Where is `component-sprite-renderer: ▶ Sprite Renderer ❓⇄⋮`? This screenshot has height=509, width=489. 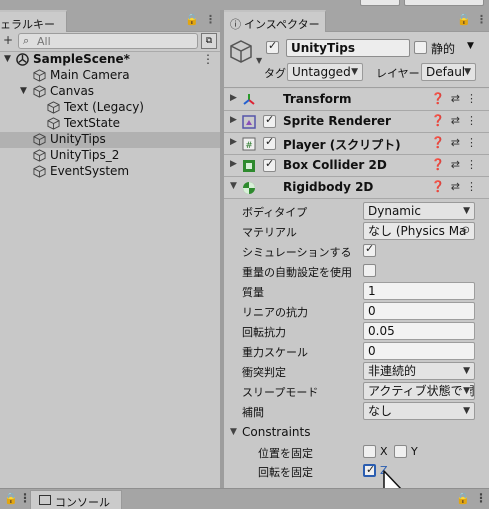
component-sprite-renderer: ▶ Sprite Renderer ❓⇄⋮ is located at coordinates (356, 122).